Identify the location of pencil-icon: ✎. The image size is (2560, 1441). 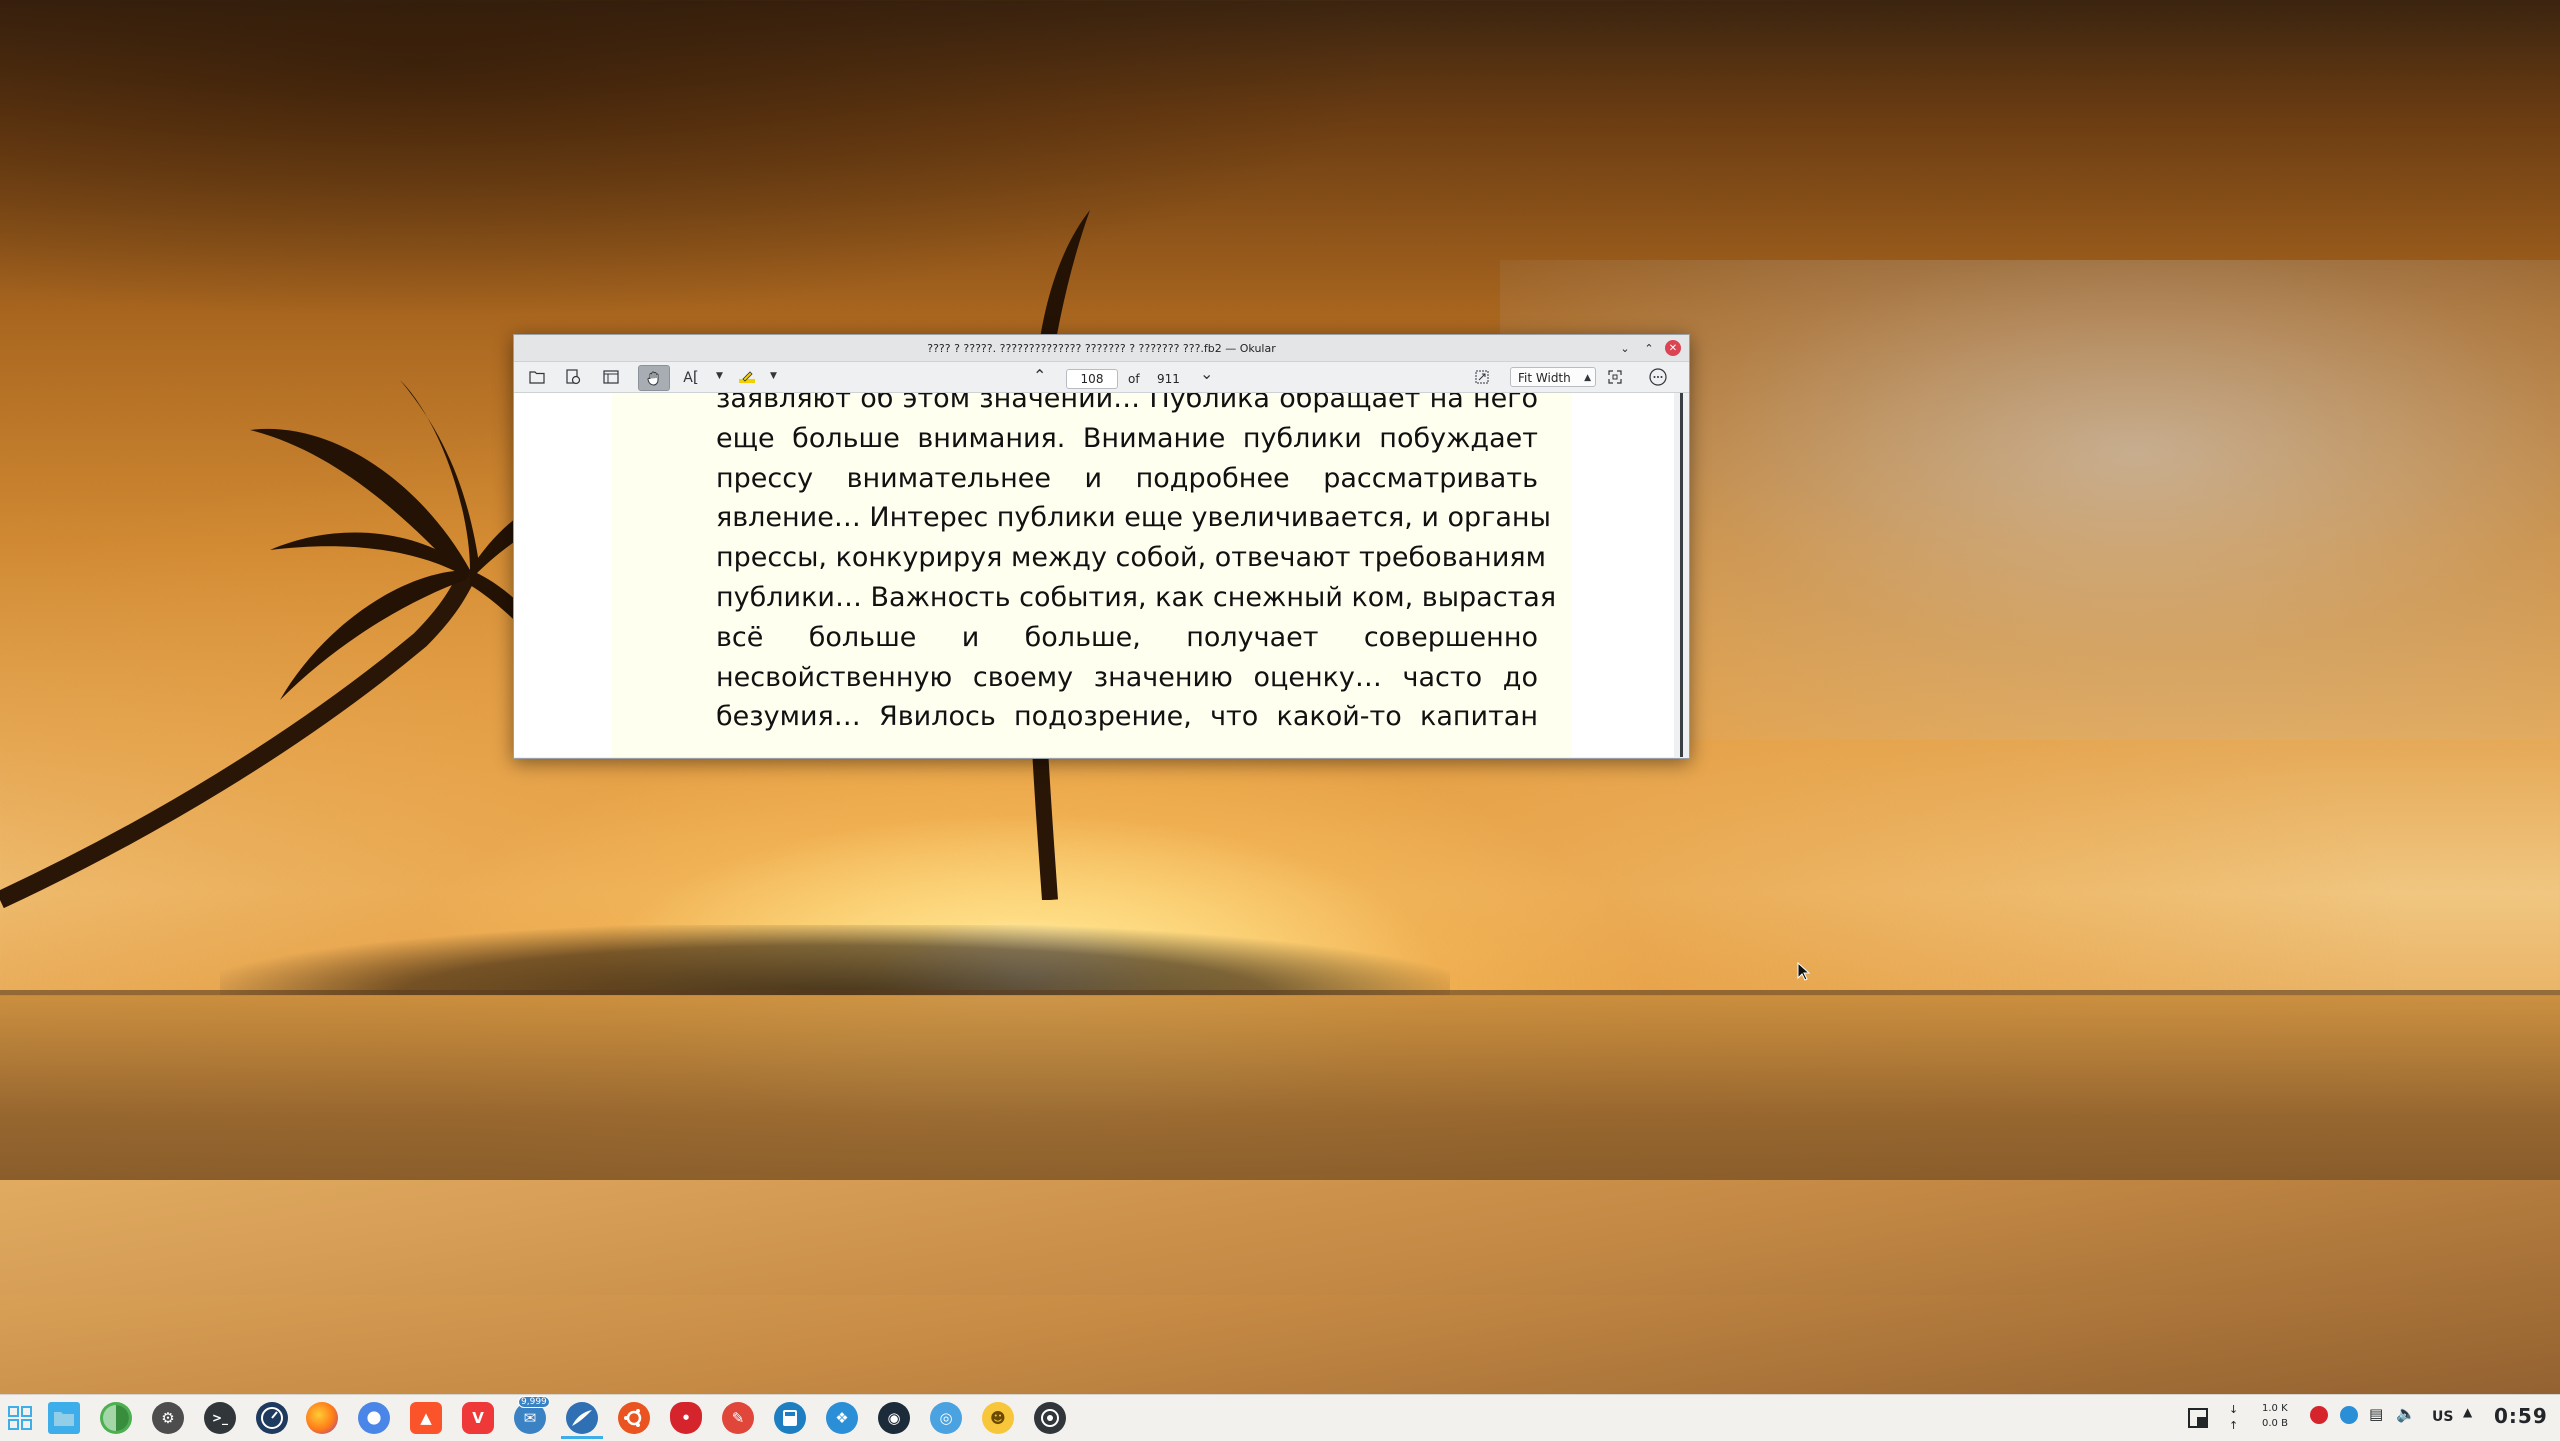
(738, 1418).